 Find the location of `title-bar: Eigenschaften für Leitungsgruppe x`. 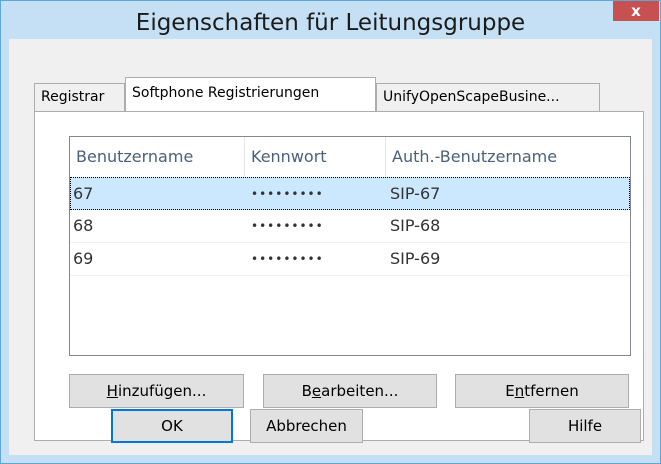

title-bar: Eigenschaften für Leitungsgruppe x is located at coordinates (330, 20).